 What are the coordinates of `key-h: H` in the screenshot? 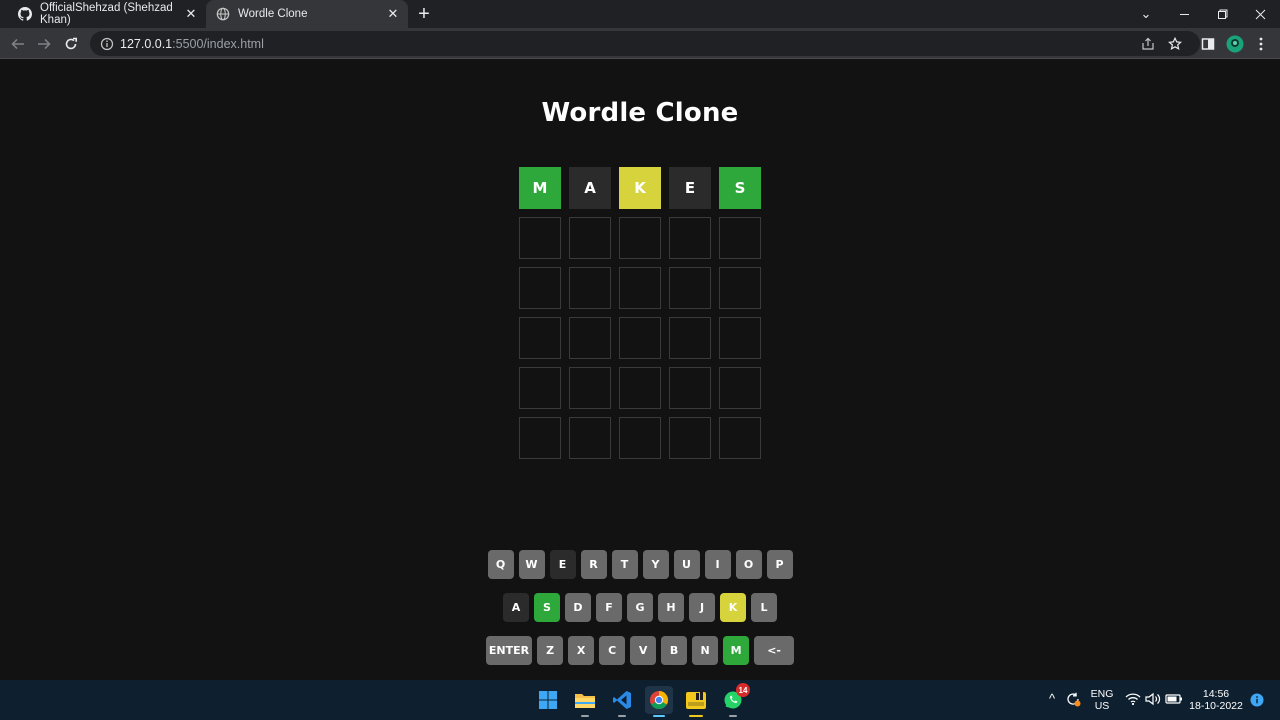 It's located at (671, 607).